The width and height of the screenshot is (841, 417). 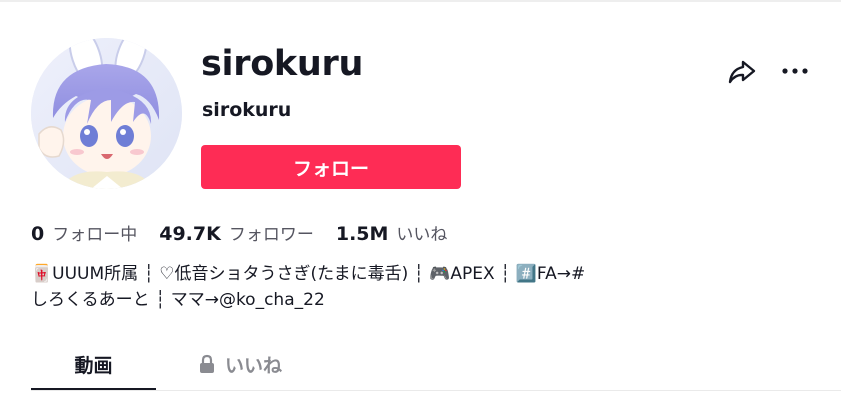 I want to click on avatar-image, so click(x=106, y=113).